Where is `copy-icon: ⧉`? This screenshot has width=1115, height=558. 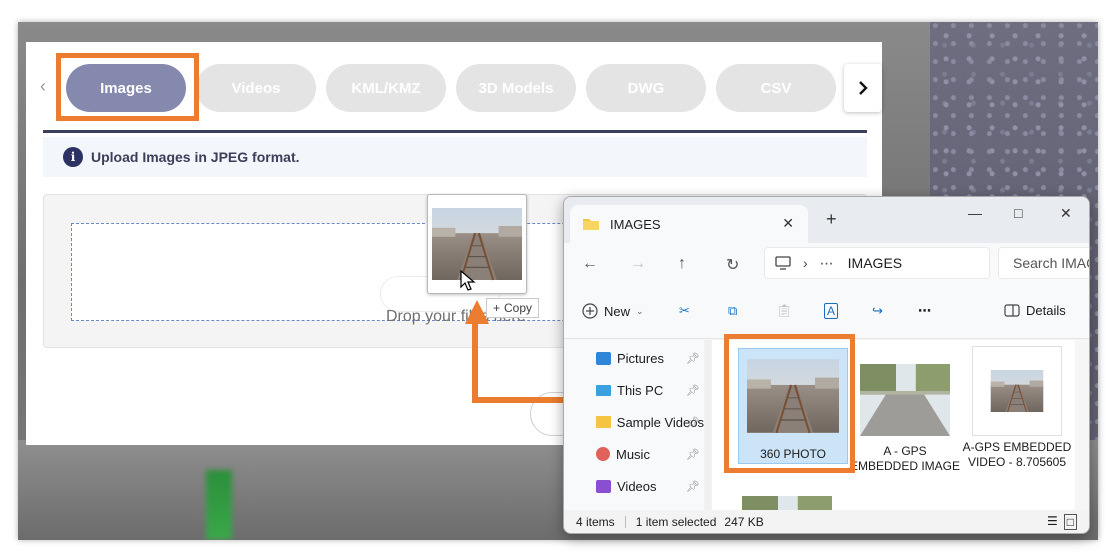
copy-icon: ⧉ is located at coordinates (732, 311).